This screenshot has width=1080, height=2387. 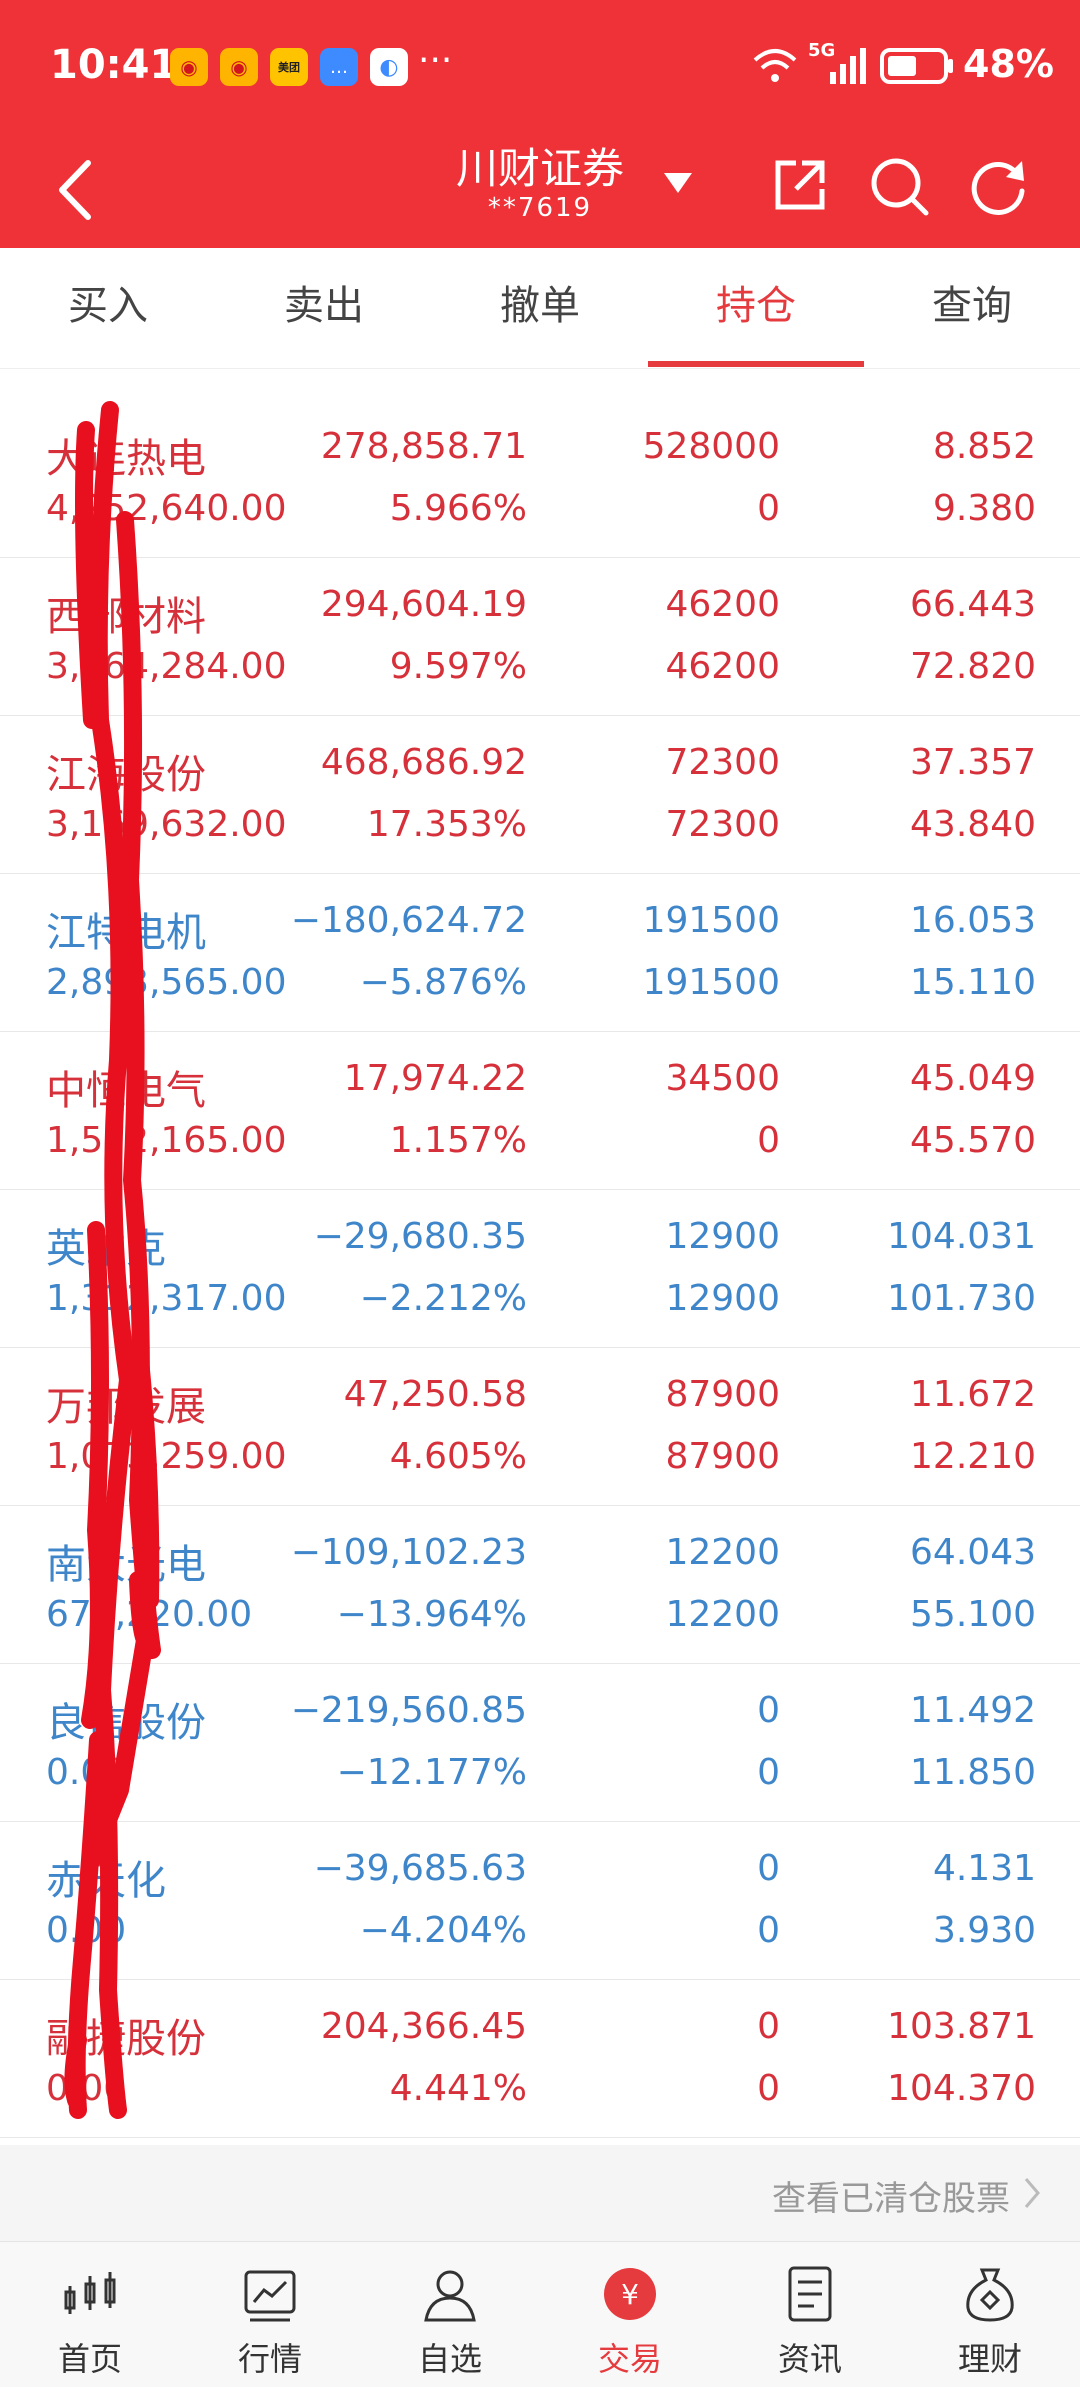 I want to click on profit-loss: −39,685.63, so click(x=420, y=1868).